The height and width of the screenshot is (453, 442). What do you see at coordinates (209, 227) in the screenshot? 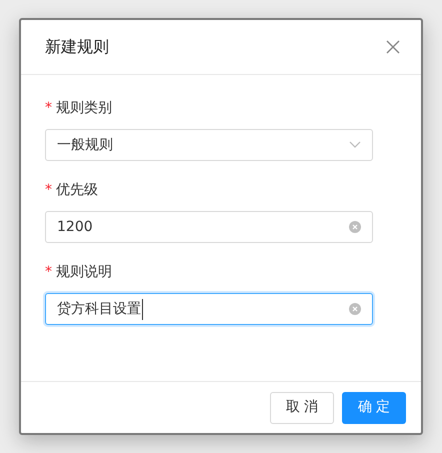
I see `input-field: 1200` at bounding box center [209, 227].